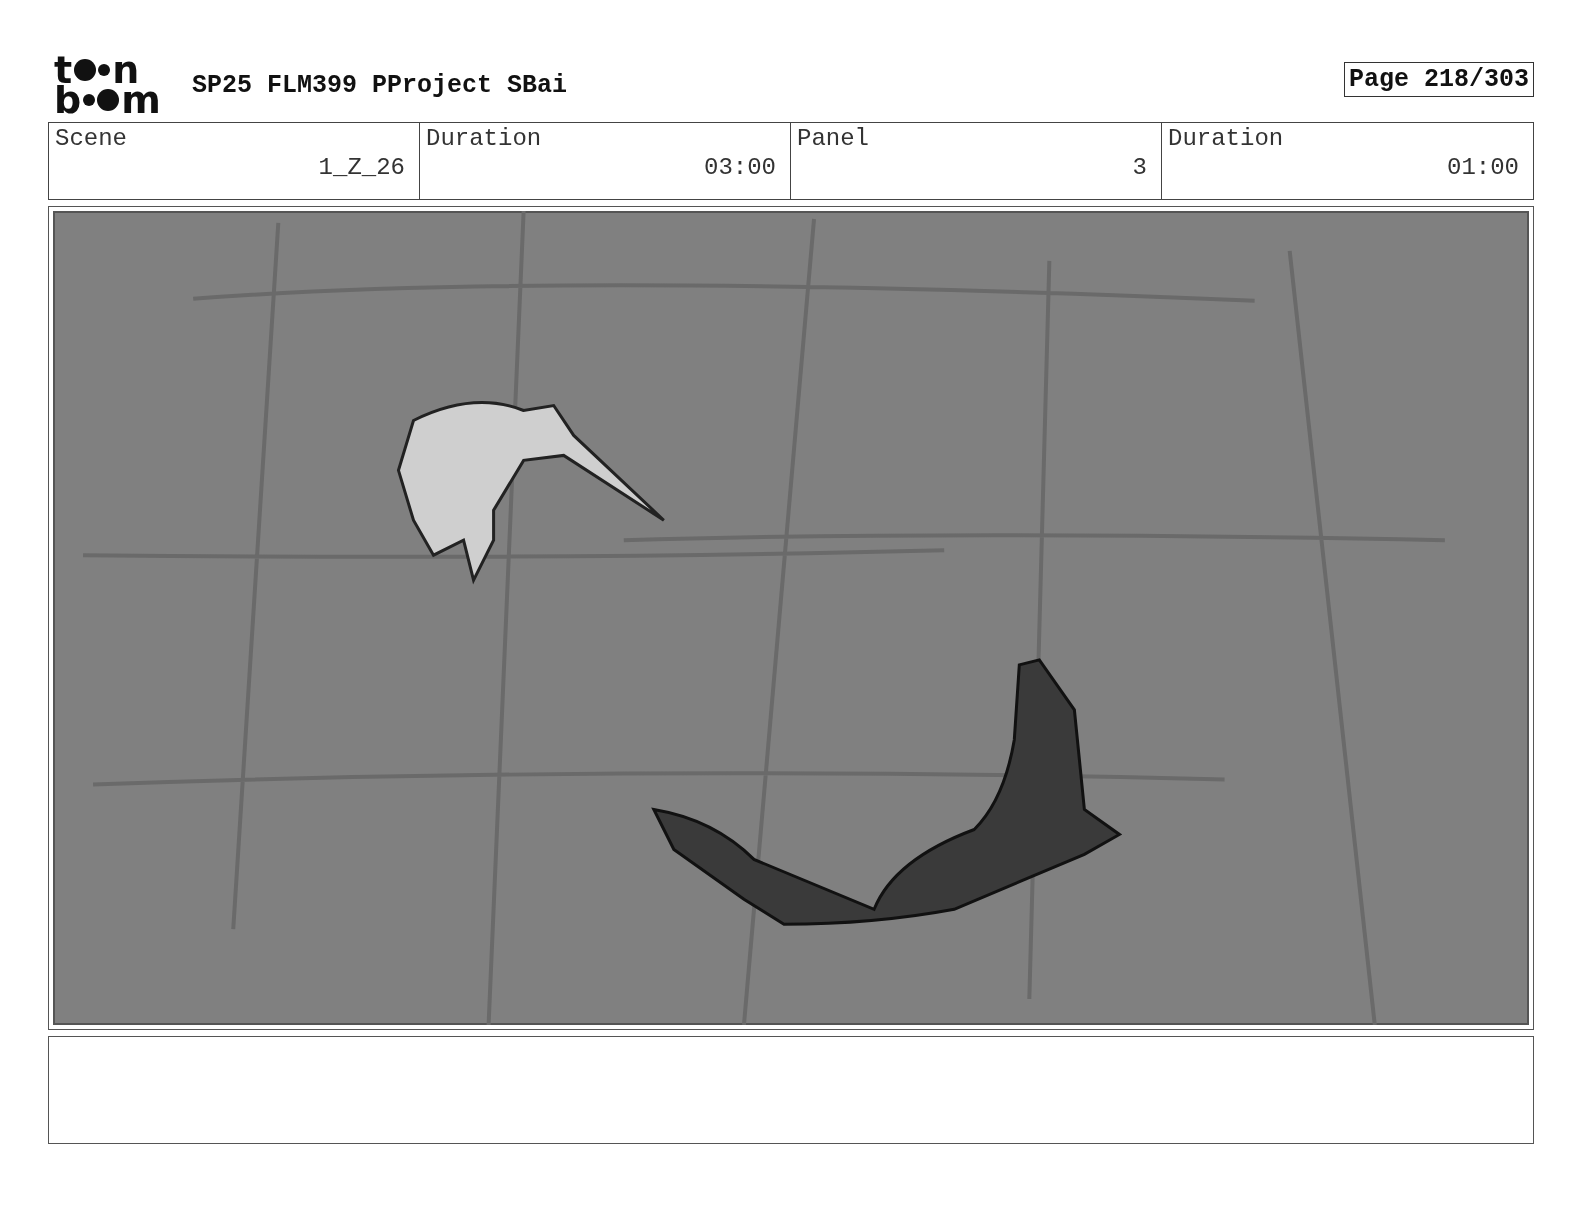 This screenshot has height=1224, width=1584. What do you see at coordinates (380, 85) in the screenshot?
I see `project-title: SP25 FLM399 PProject SBai` at bounding box center [380, 85].